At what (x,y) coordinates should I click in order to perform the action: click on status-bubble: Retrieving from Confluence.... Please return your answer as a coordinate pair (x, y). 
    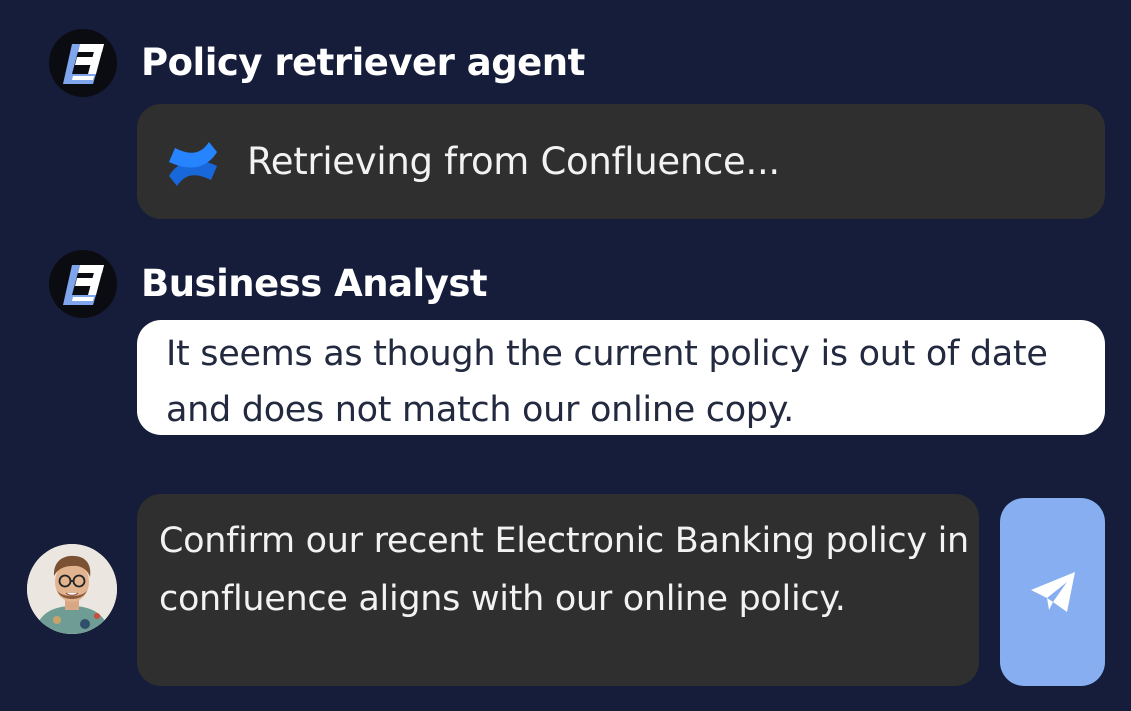
    Looking at the image, I should click on (621, 161).